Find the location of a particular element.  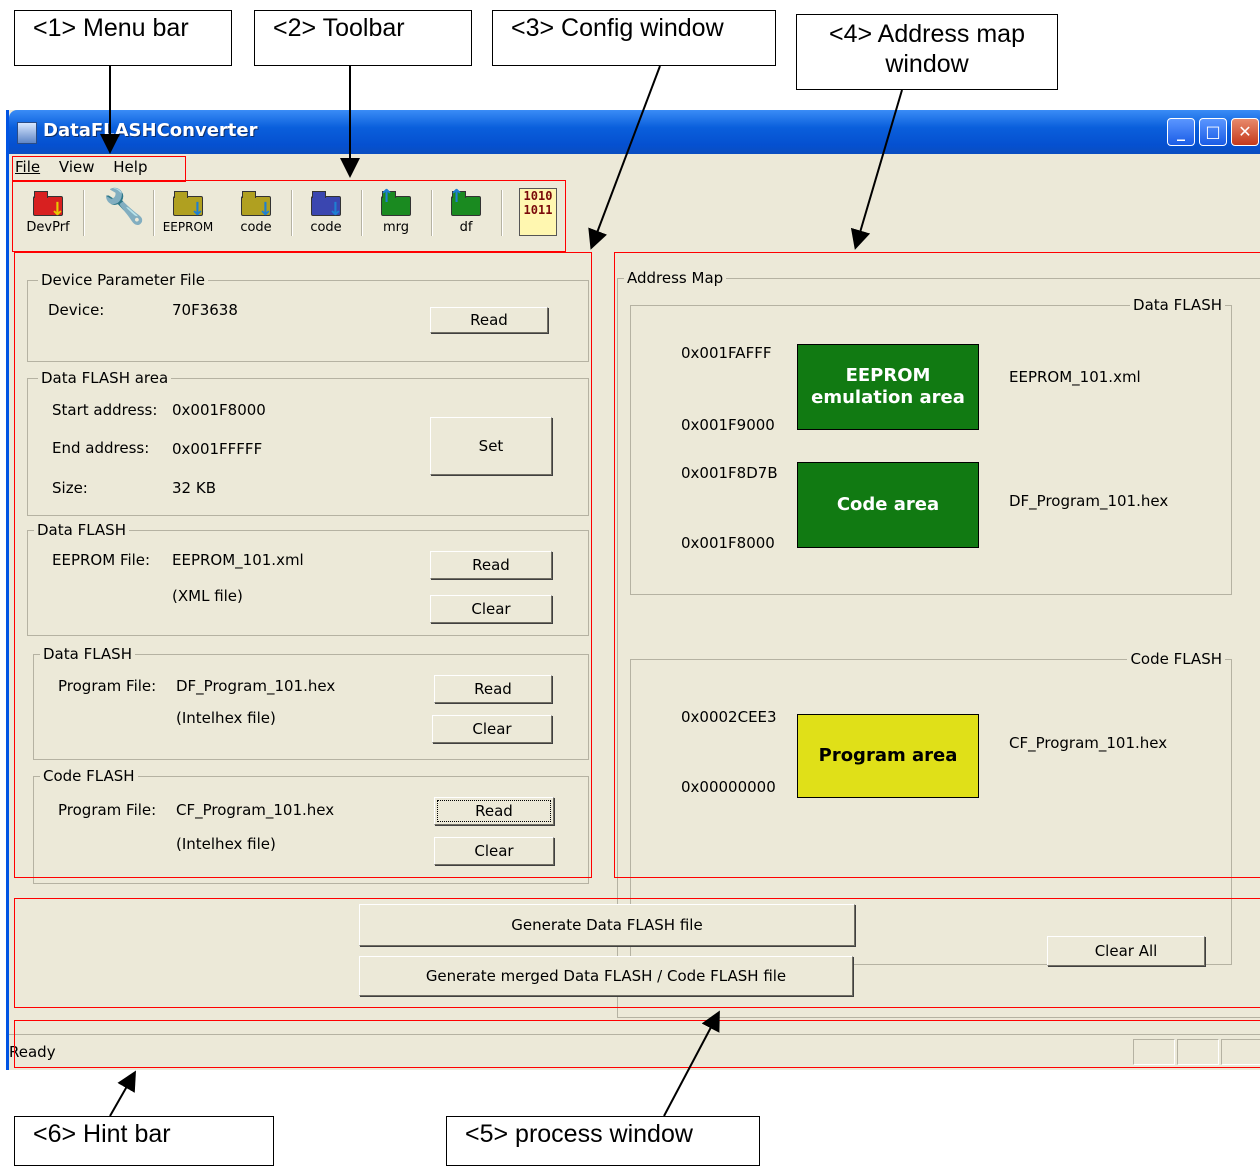

callout-address-map-window: <4> Address map window is located at coordinates (927, 52).